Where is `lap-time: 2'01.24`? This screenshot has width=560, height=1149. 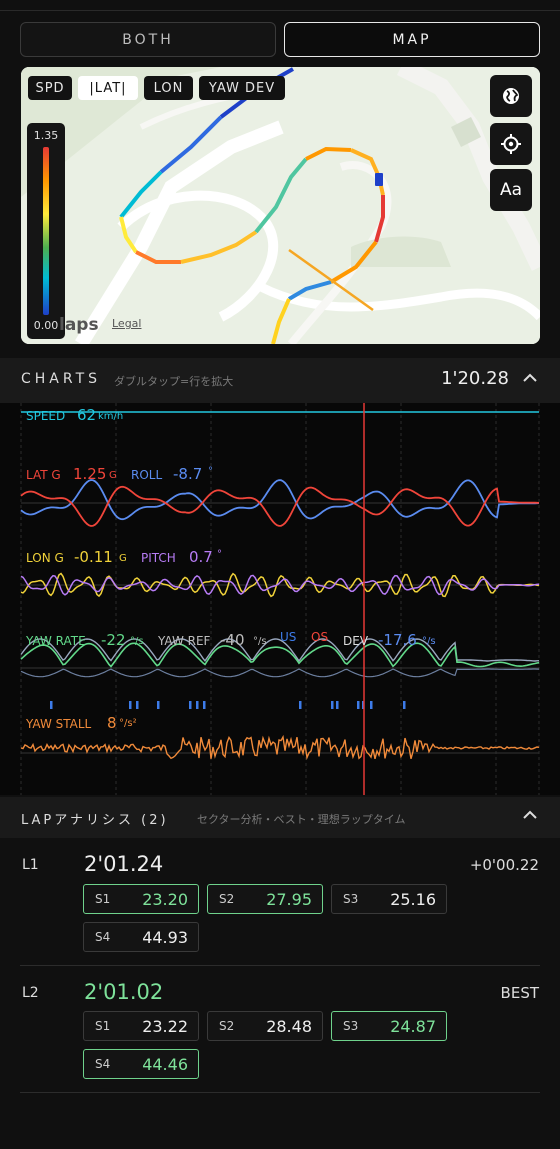 lap-time: 2'01.24 is located at coordinates (124, 864).